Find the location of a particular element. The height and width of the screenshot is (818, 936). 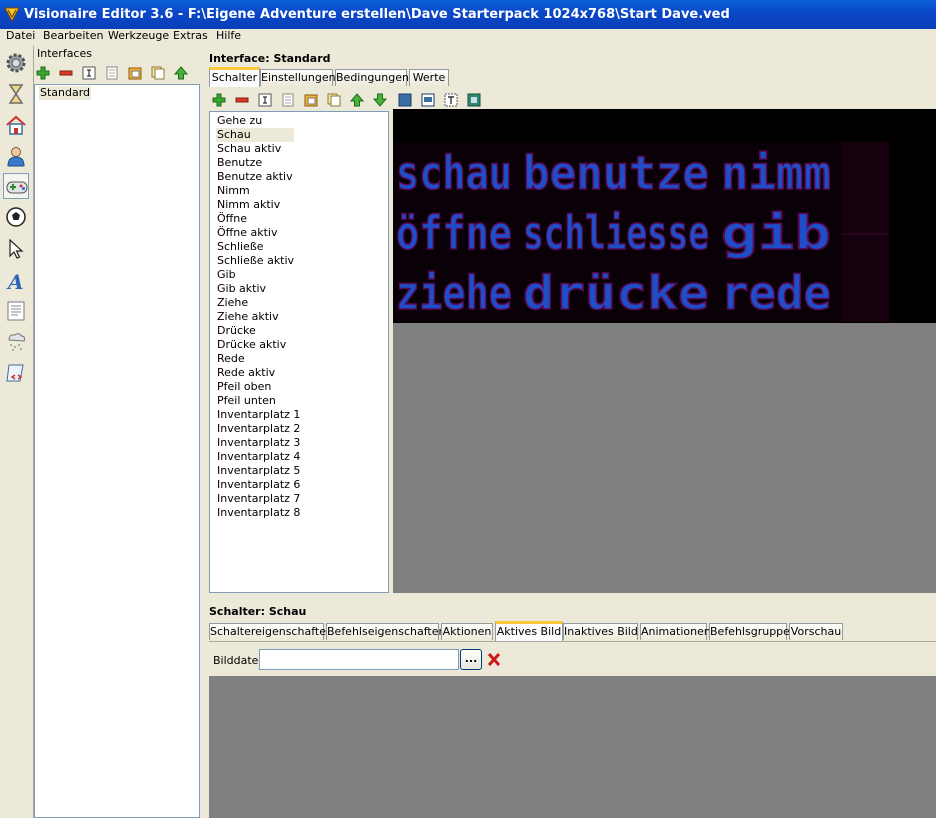

list-item: Schließe is located at coordinates (240, 247).